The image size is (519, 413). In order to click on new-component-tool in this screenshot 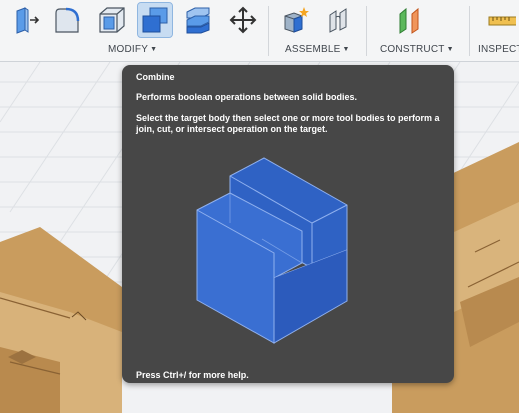, I will do `click(295, 20)`.